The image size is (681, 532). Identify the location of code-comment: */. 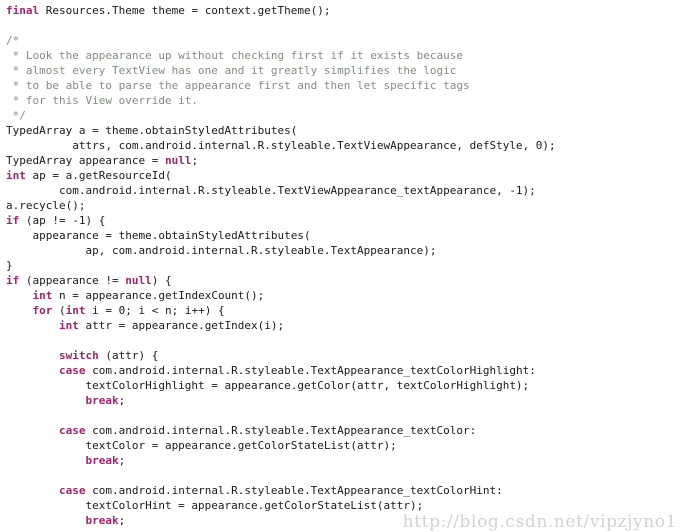
(16, 115).